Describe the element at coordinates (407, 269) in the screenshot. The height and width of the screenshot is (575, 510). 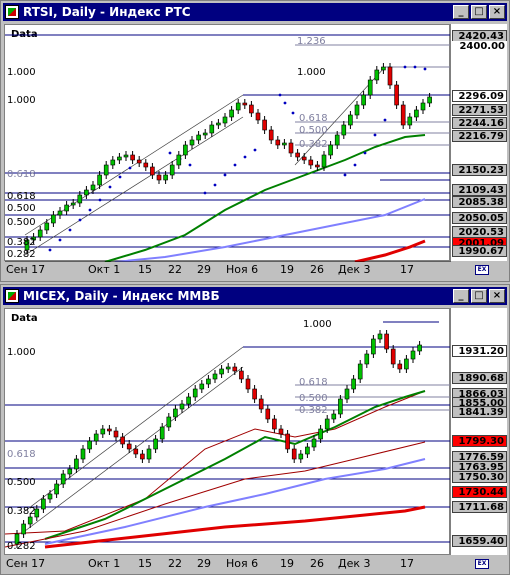
I see `x-label: 17` at that location.